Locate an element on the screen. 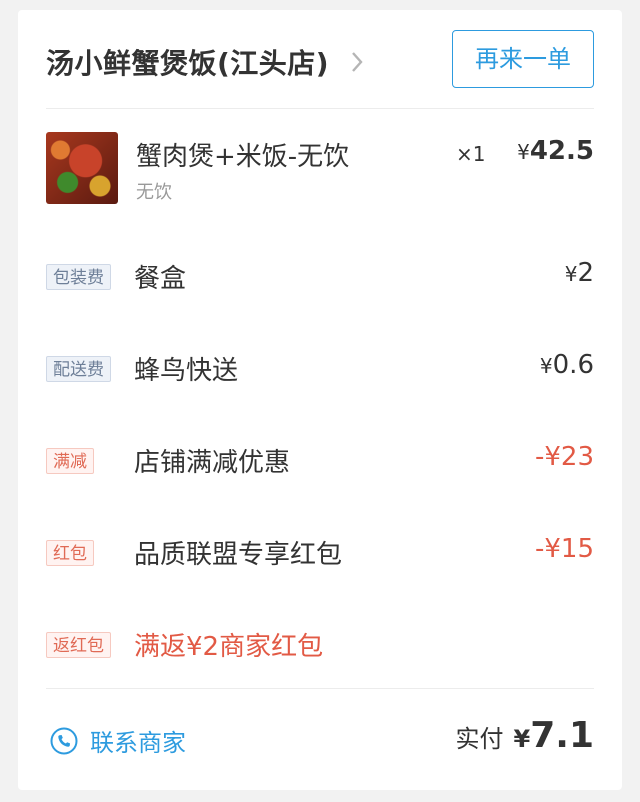 Image resolution: width=640 pixels, height=802 pixels. order-item: 蟹肉煲+米饭-无饮 无饮 ×1 ¥42.5 is located at coordinates (320, 172).